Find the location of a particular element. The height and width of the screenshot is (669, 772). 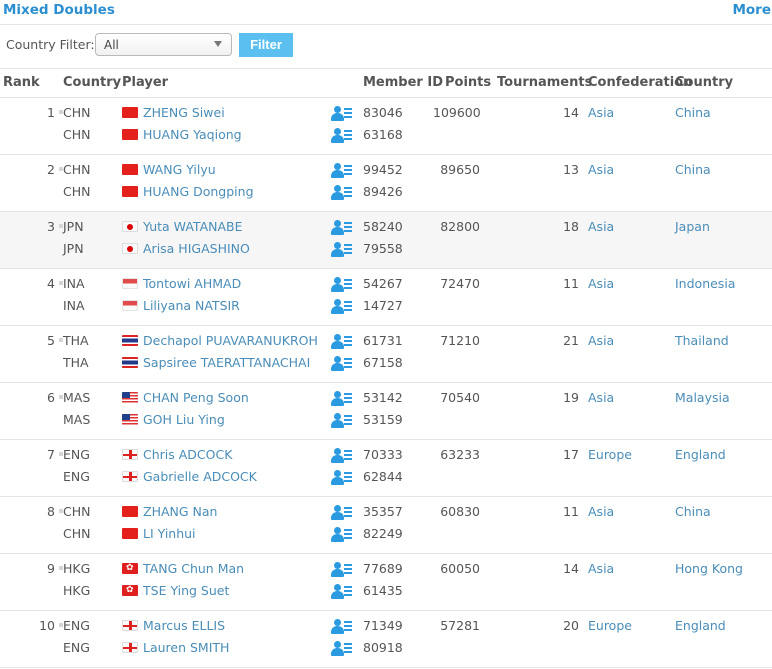

country-code: MAS is located at coordinates (77, 419).